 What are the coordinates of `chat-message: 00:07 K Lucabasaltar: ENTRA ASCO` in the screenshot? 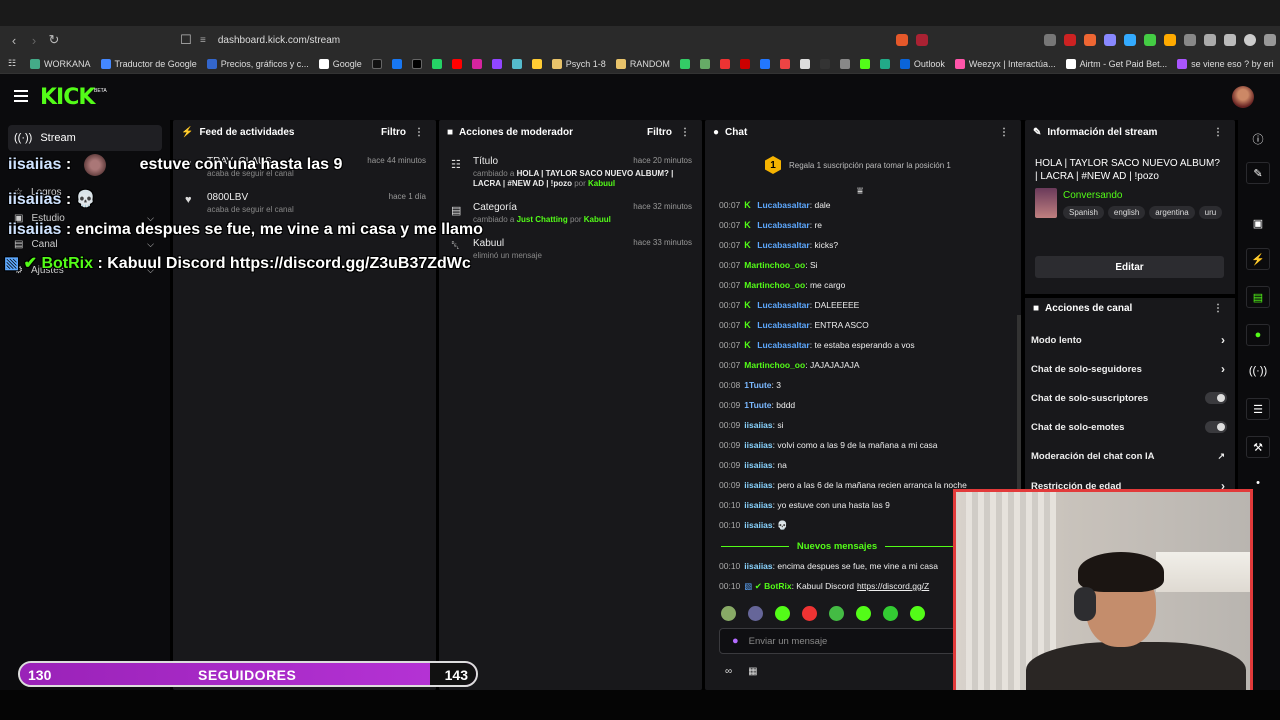 It's located at (794, 325).